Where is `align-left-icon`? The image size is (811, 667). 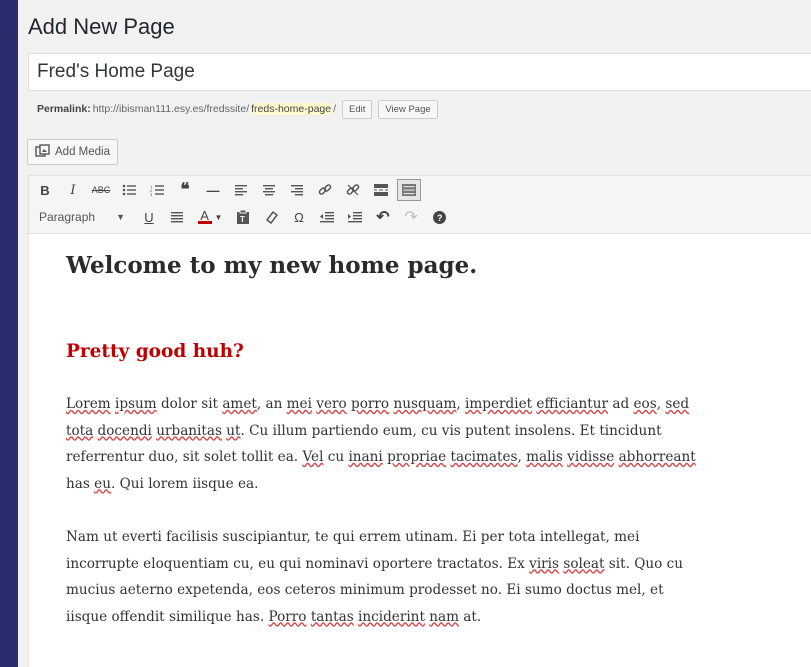 align-left-icon is located at coordinates (241, 190).